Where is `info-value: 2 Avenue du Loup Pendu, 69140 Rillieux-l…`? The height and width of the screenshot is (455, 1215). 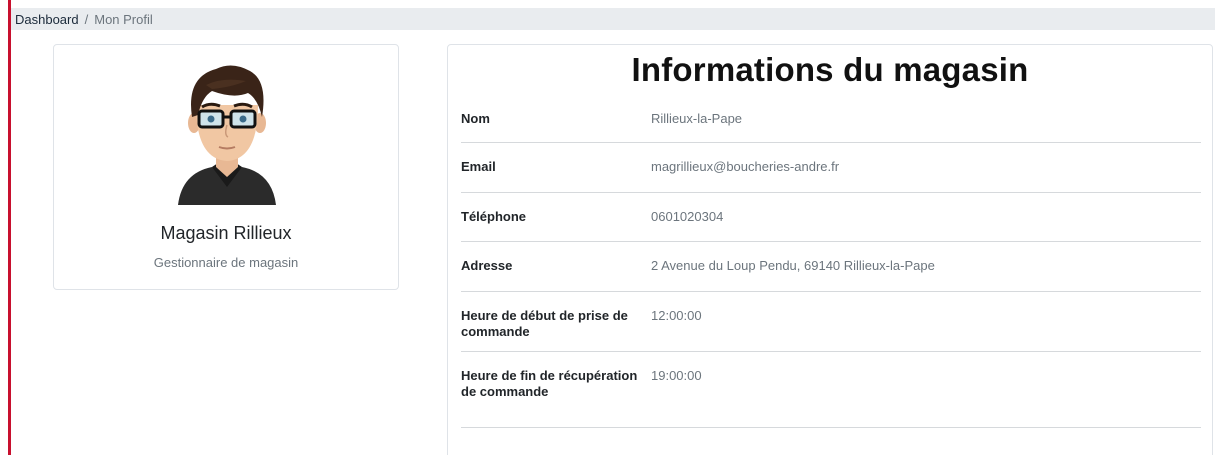 info-value: 2 Avenue du Loup Pendu, 69140 Rillieux-l… is located at coordinates (793, 265).